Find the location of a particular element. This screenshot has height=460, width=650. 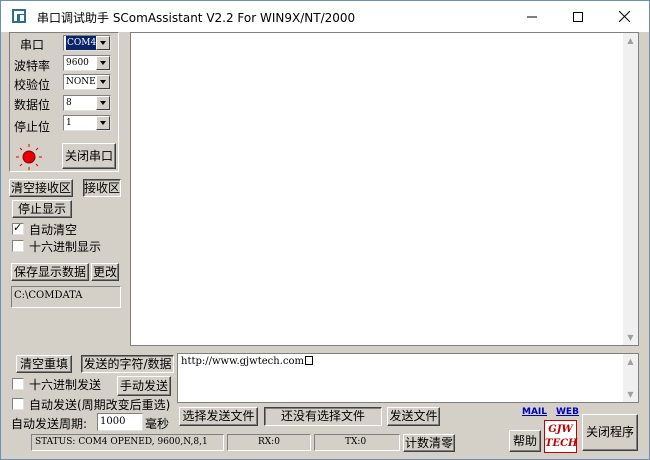

stopbits-label: 停止位 is located at coordinates (32, 127).